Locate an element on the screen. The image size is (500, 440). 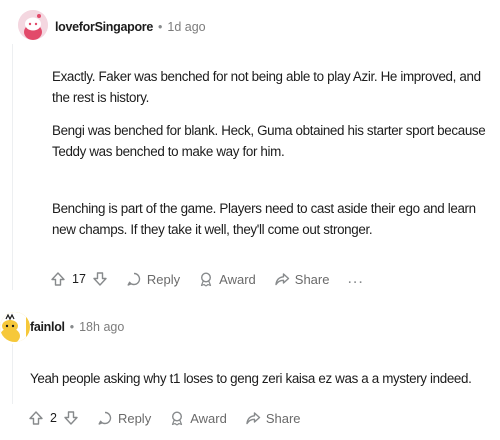
vote-control: 2 is located at coordinates (53, 418).